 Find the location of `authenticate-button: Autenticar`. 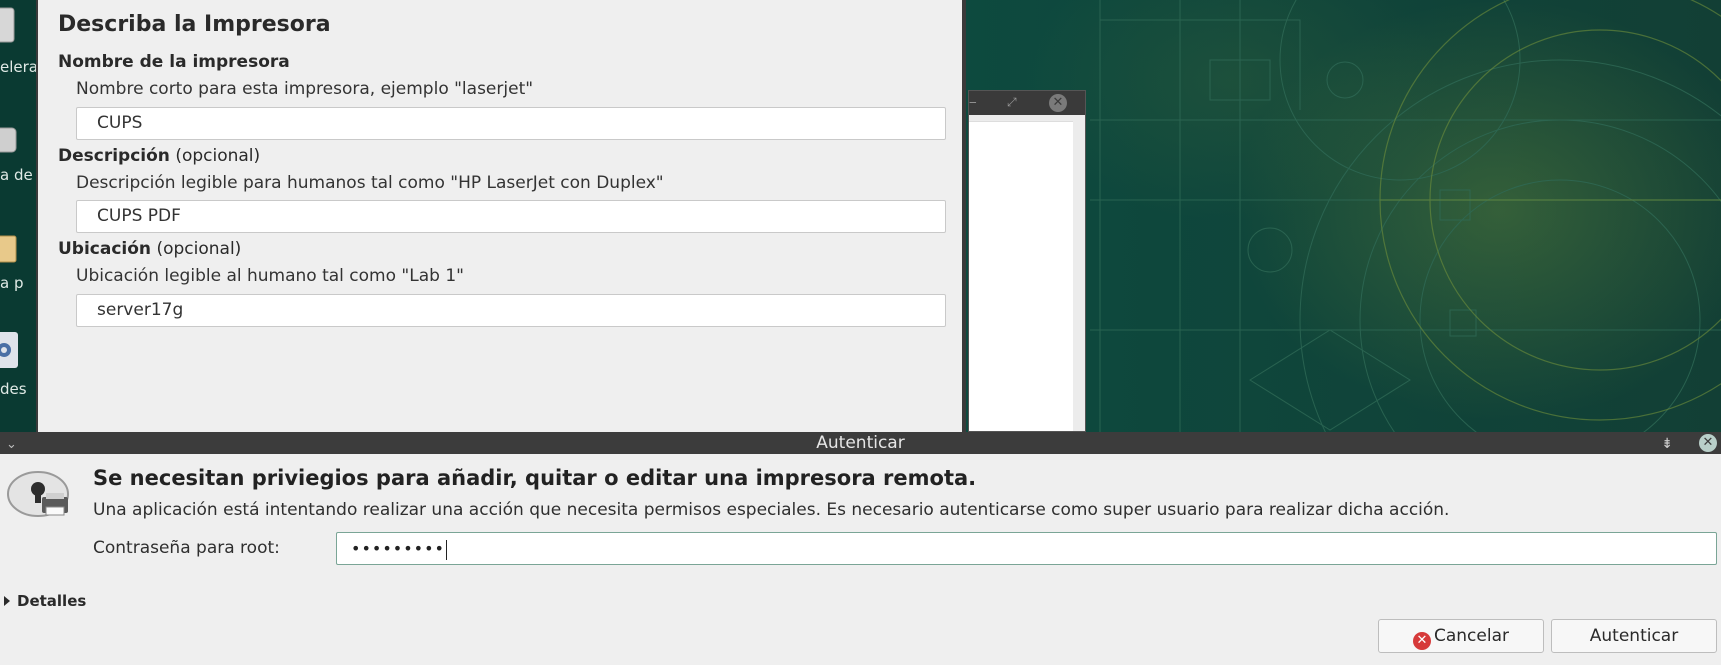

authenticate-button: Autenticar is located at coordinates (1634, 636).